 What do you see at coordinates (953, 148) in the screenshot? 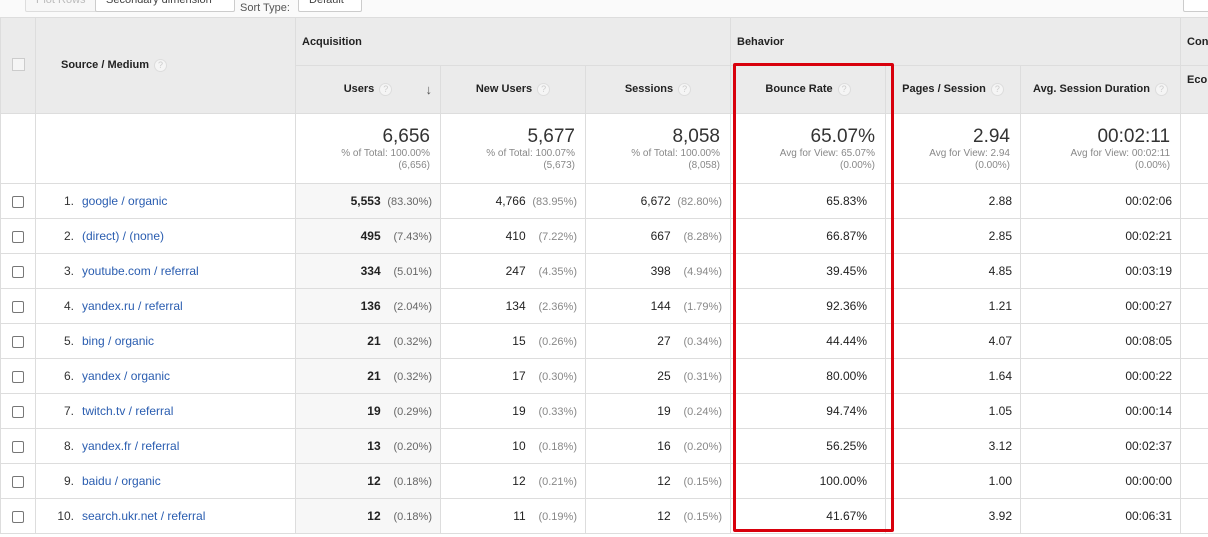
I see `total-pages-session: 2.94 Avg for View: 2.94 (0.00%)` at bounding box center [953, 148].